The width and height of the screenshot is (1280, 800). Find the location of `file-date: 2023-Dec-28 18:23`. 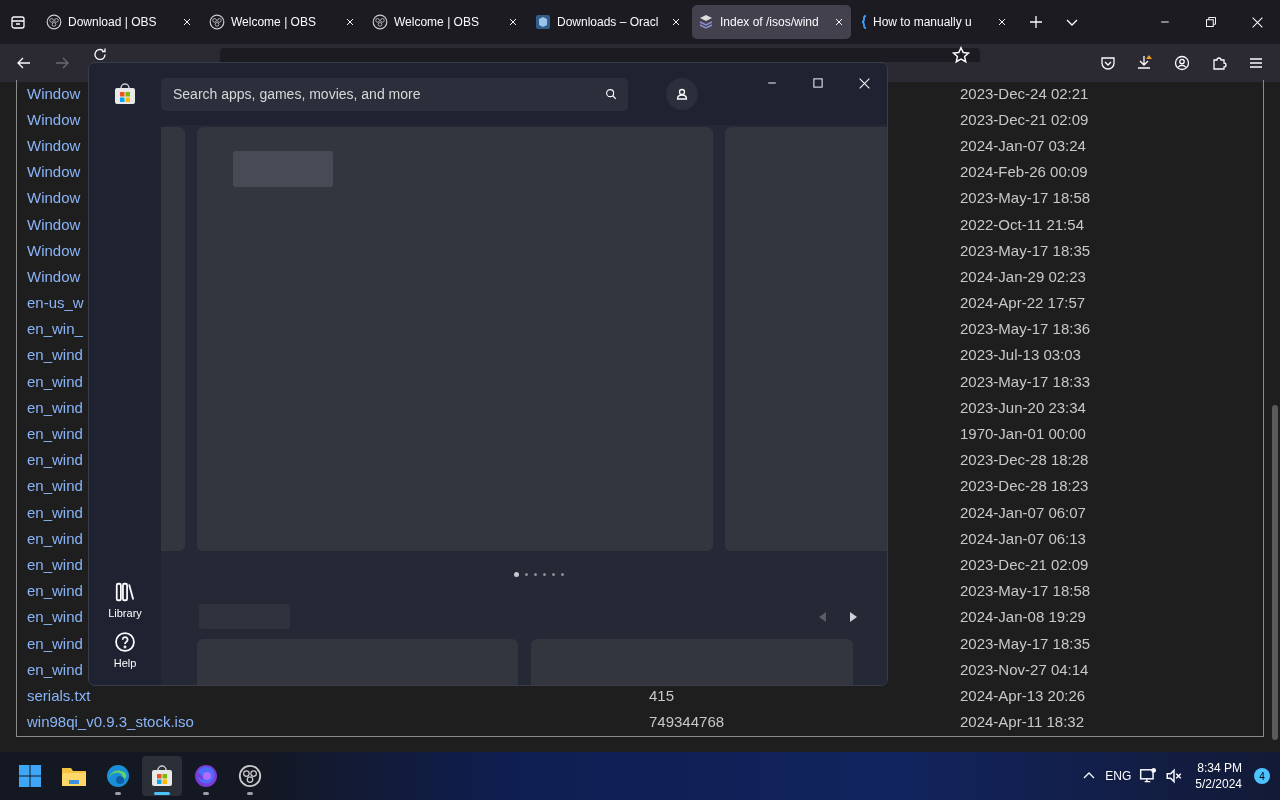

file-date: 2023-Dec-28 18:23 is located at coordinates (1024, 486).